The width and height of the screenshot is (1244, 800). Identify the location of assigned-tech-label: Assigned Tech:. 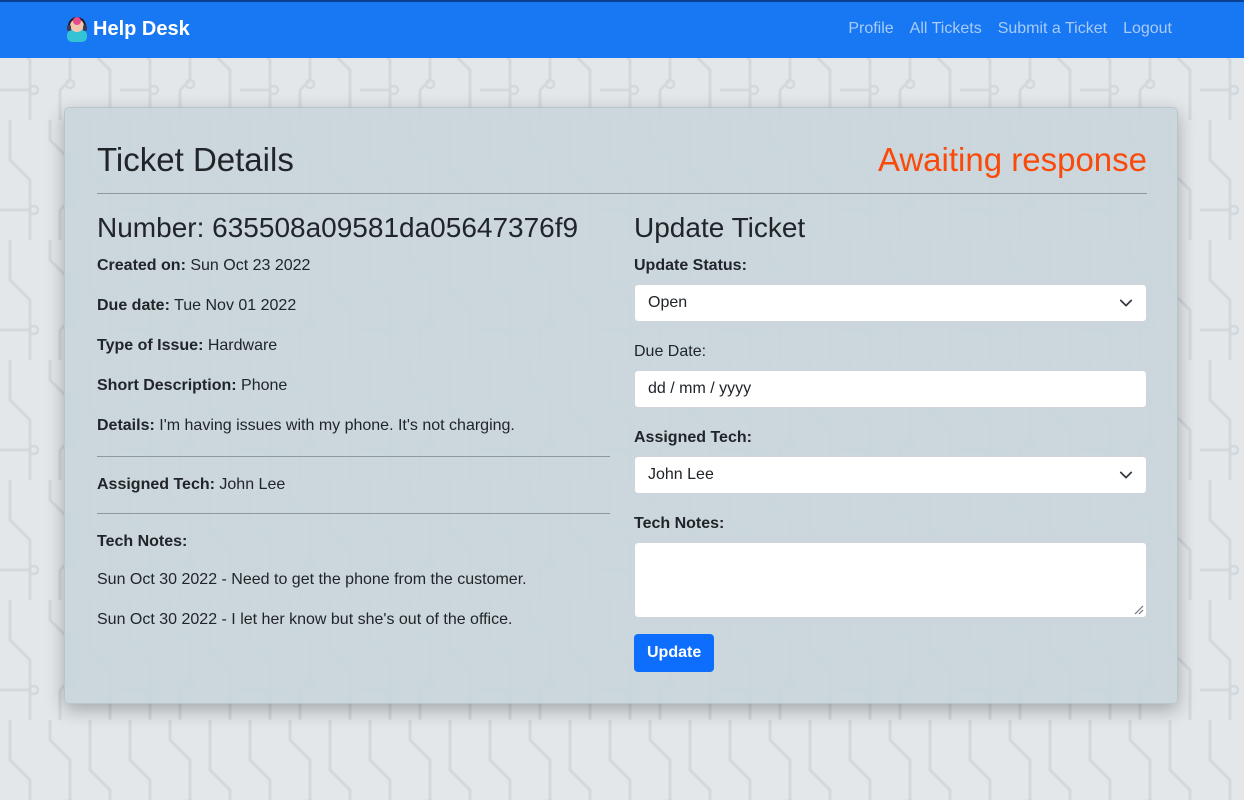
(156, 484).